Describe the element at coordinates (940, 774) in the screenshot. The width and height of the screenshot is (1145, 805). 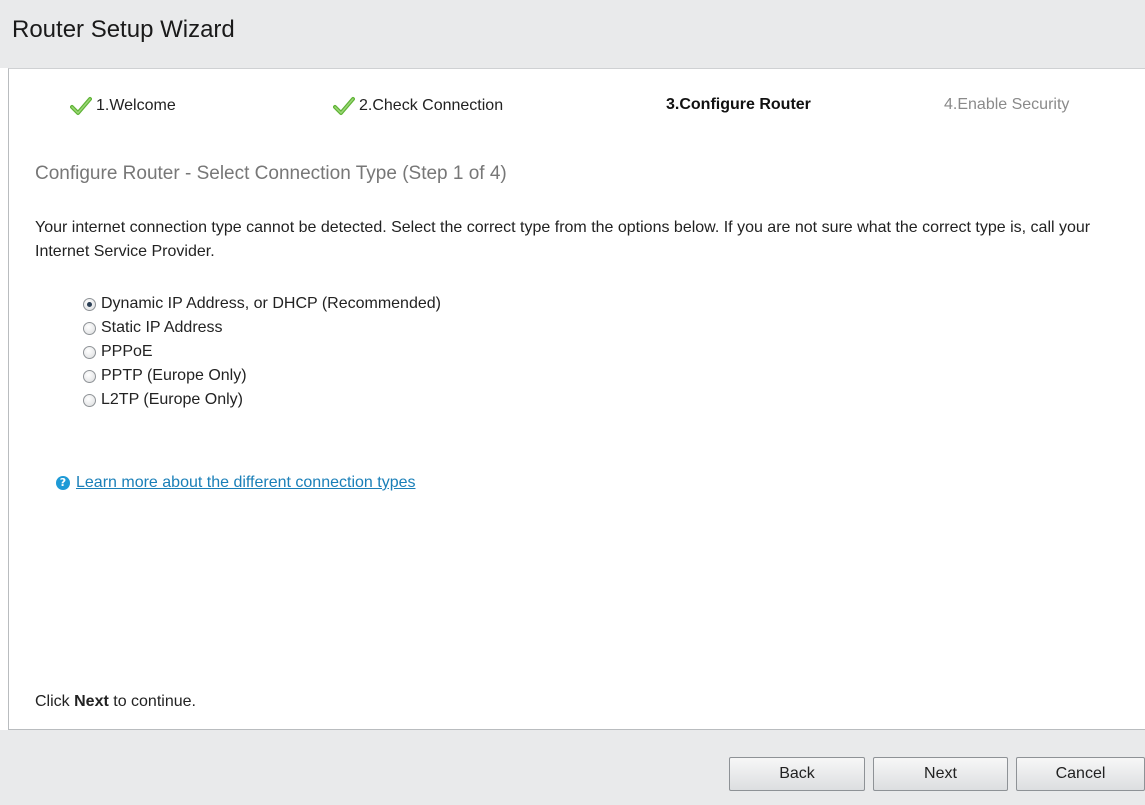
I see `next-button: Next` at that location.